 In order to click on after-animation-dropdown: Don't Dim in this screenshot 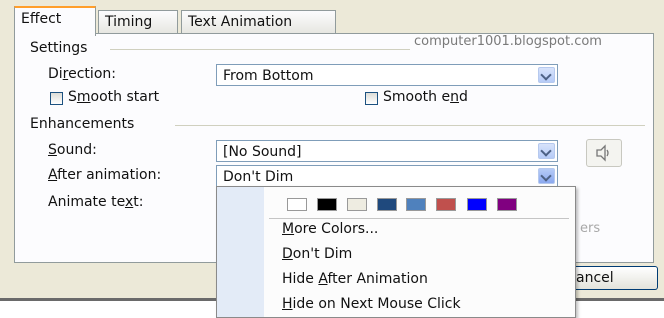, I will do `click(387, 176)`.